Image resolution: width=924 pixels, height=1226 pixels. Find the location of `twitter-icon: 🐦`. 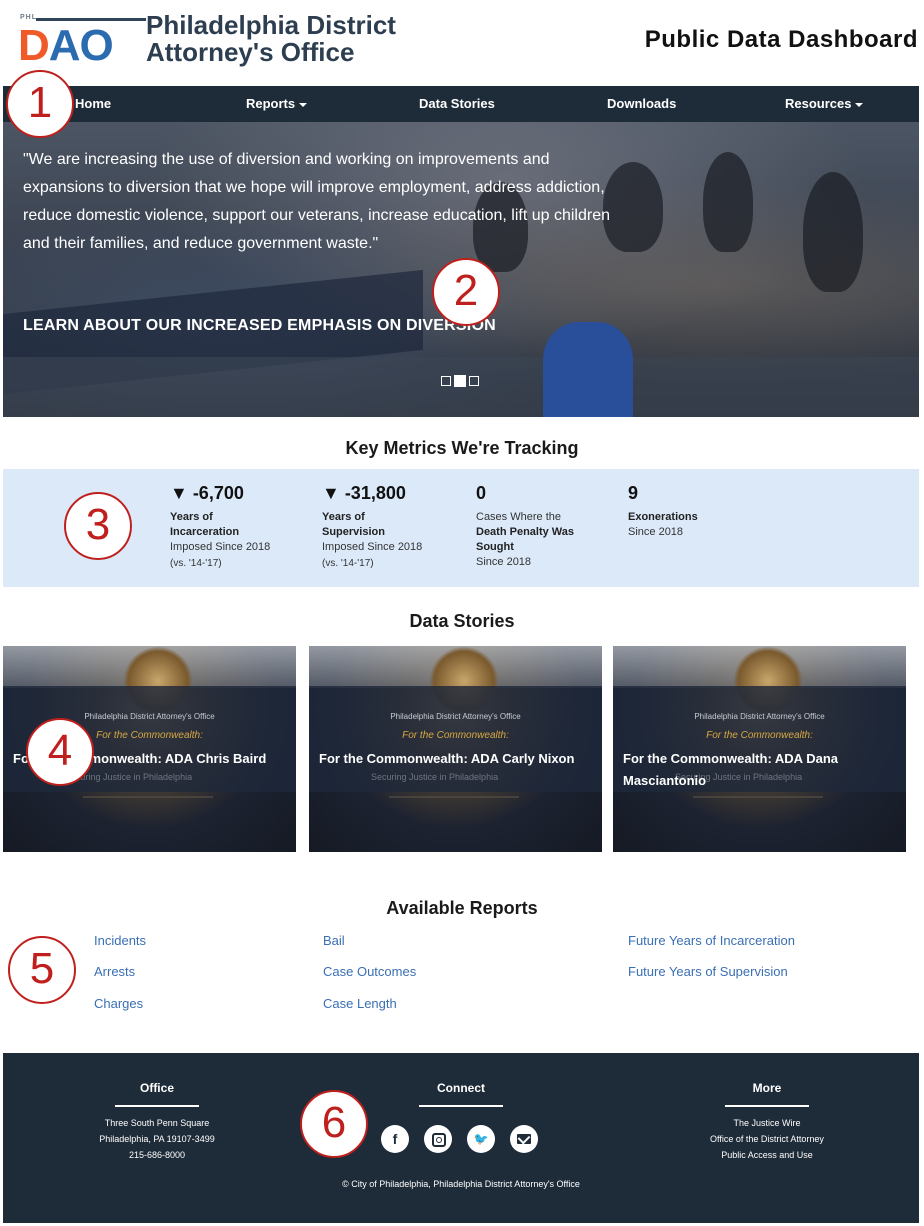

twitter-icon: 🐦 is located at coordinates (481, 1139).